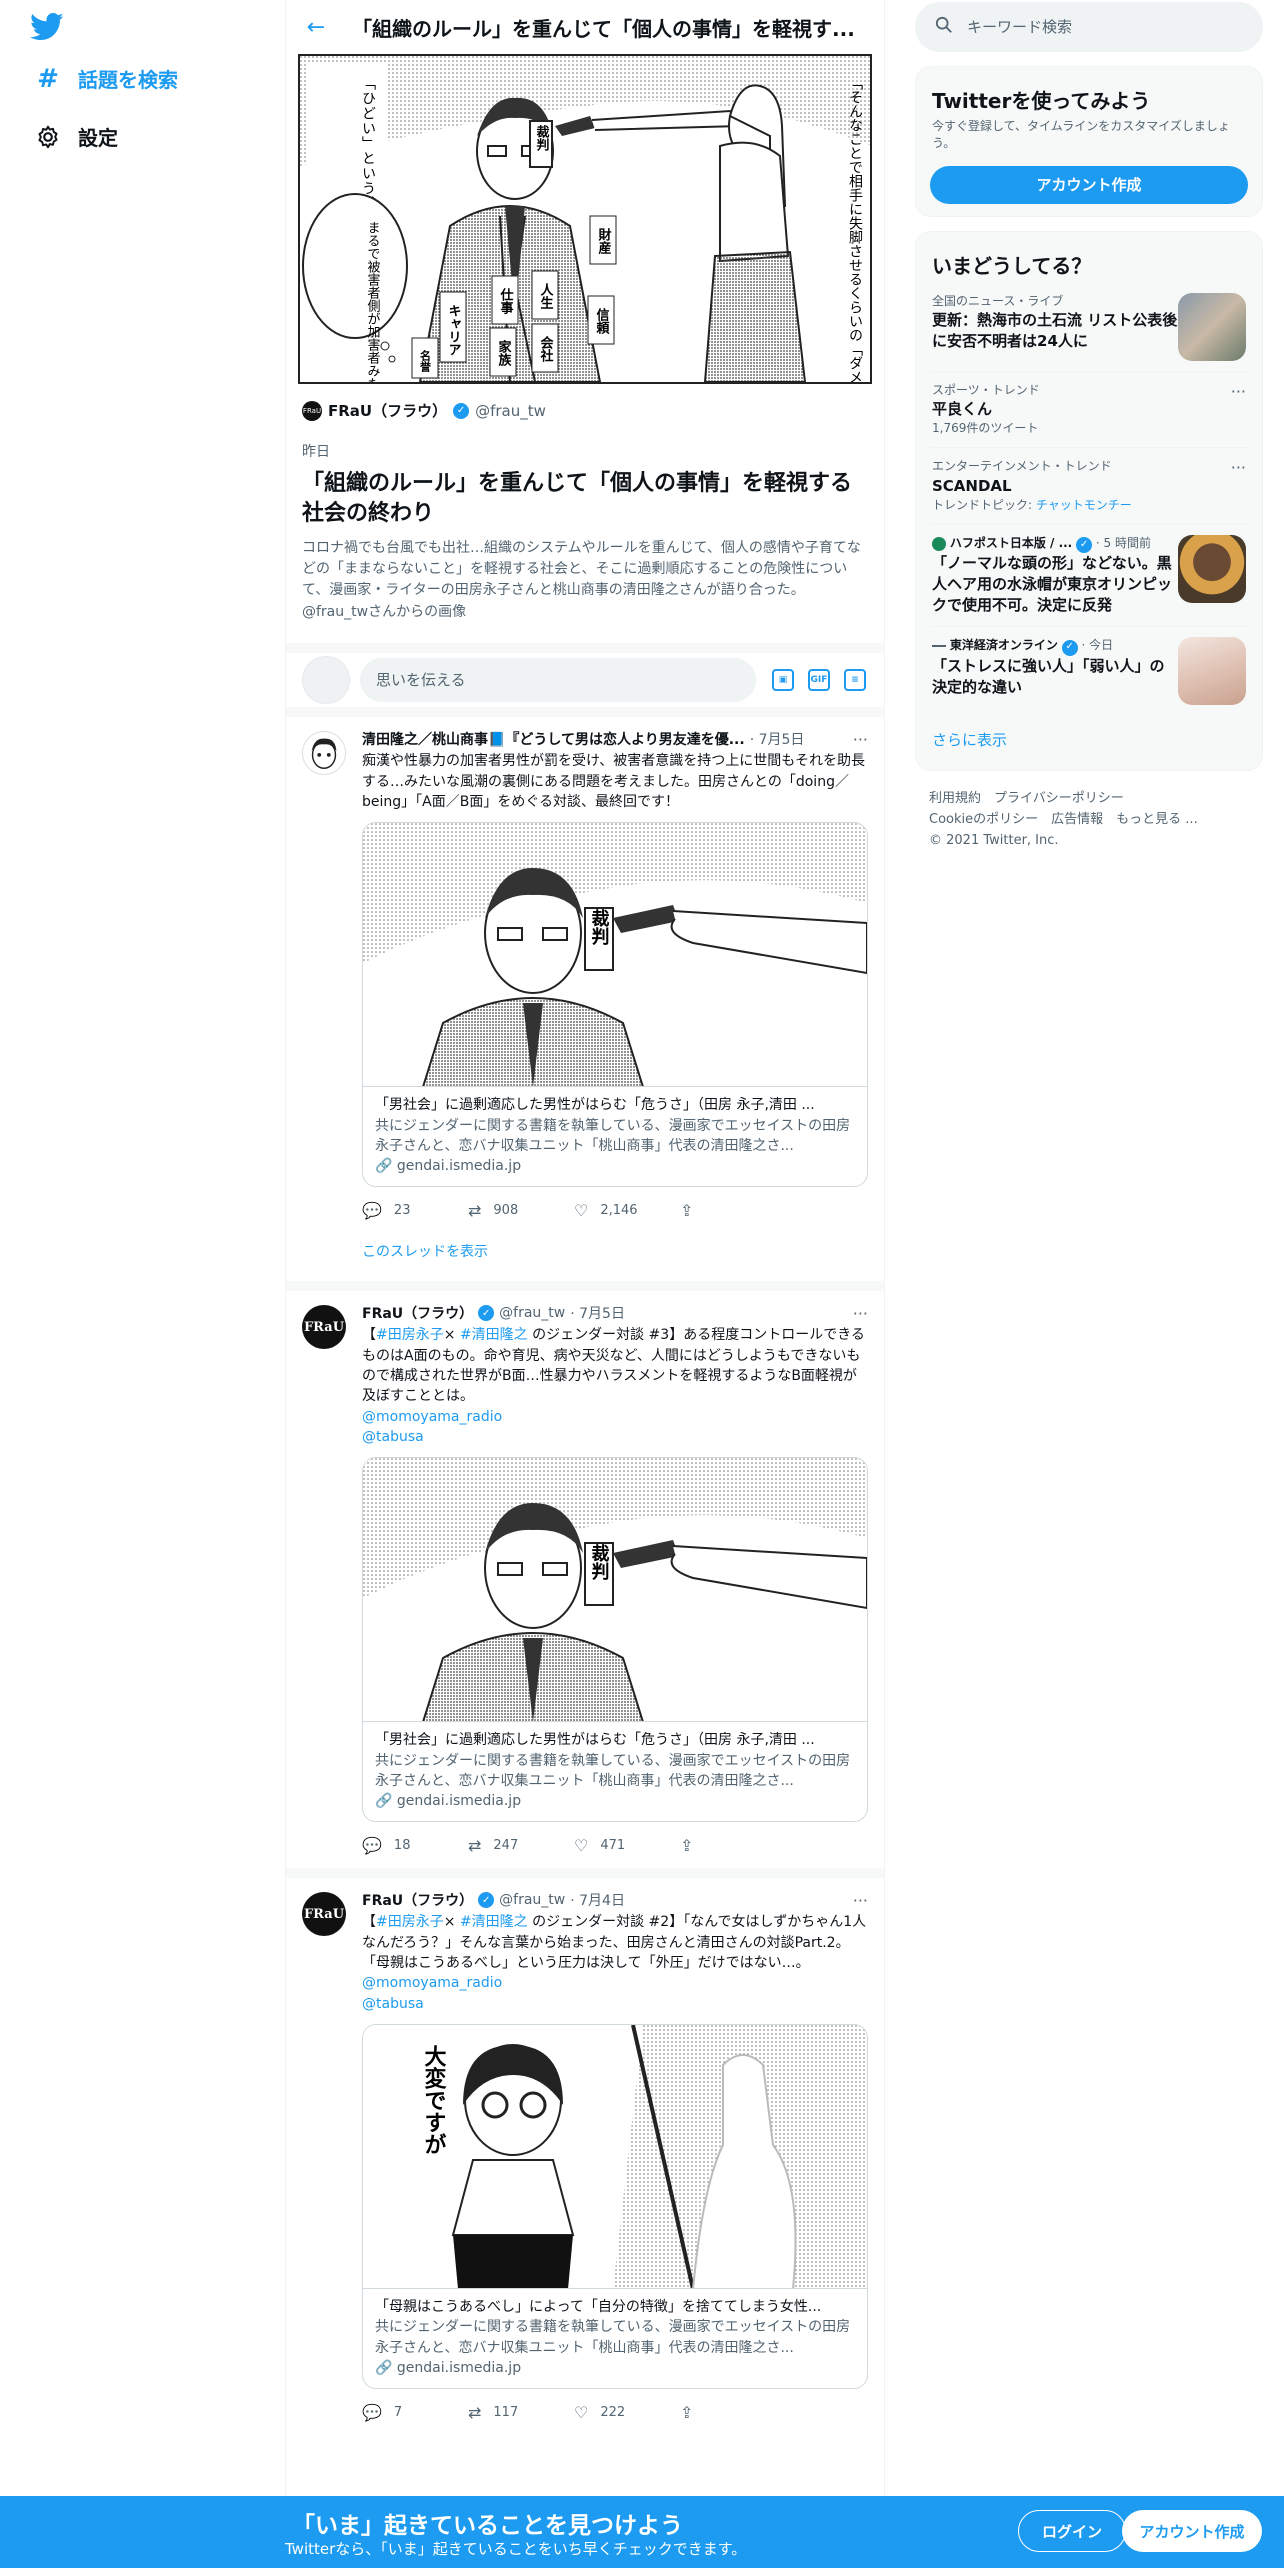 This screenshot has height=2568, width=1284. I want to click on login-button: ログイン, so click(1072, 2531).